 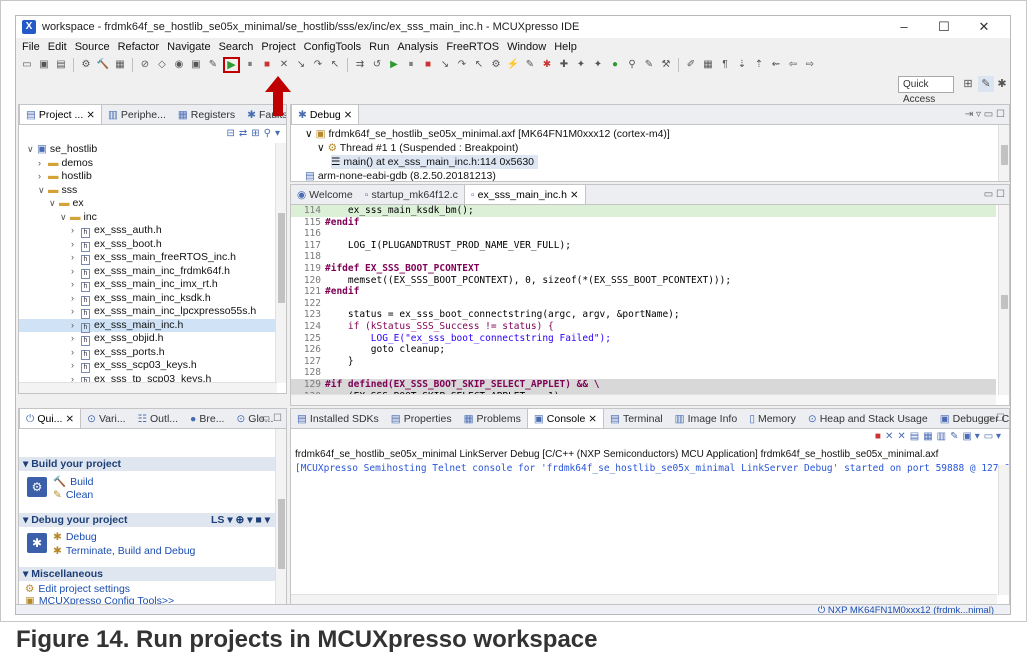 What do you see at coordinates (148, 191) in the screenshot?
I see `tree-item: ∨ ▬ sss` at bounding box center [148, 191].